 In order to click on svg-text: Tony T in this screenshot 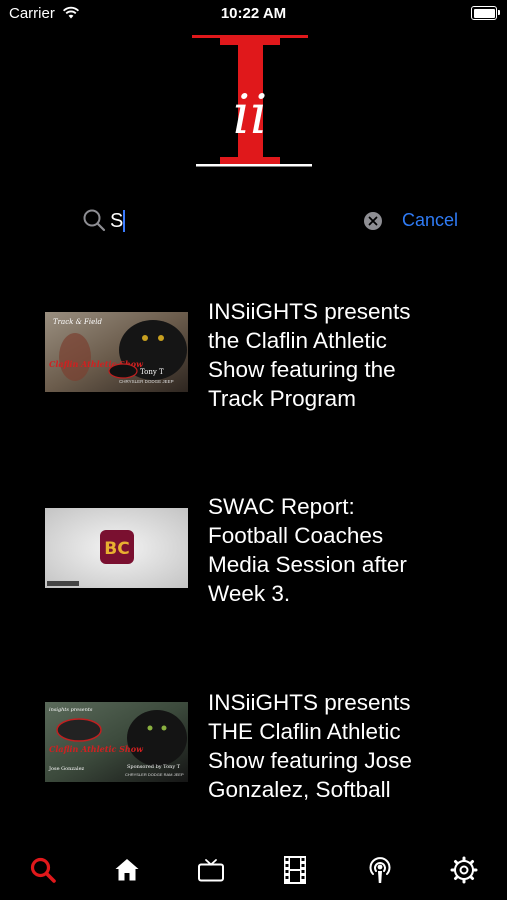, I will do `click(152, 372)`.